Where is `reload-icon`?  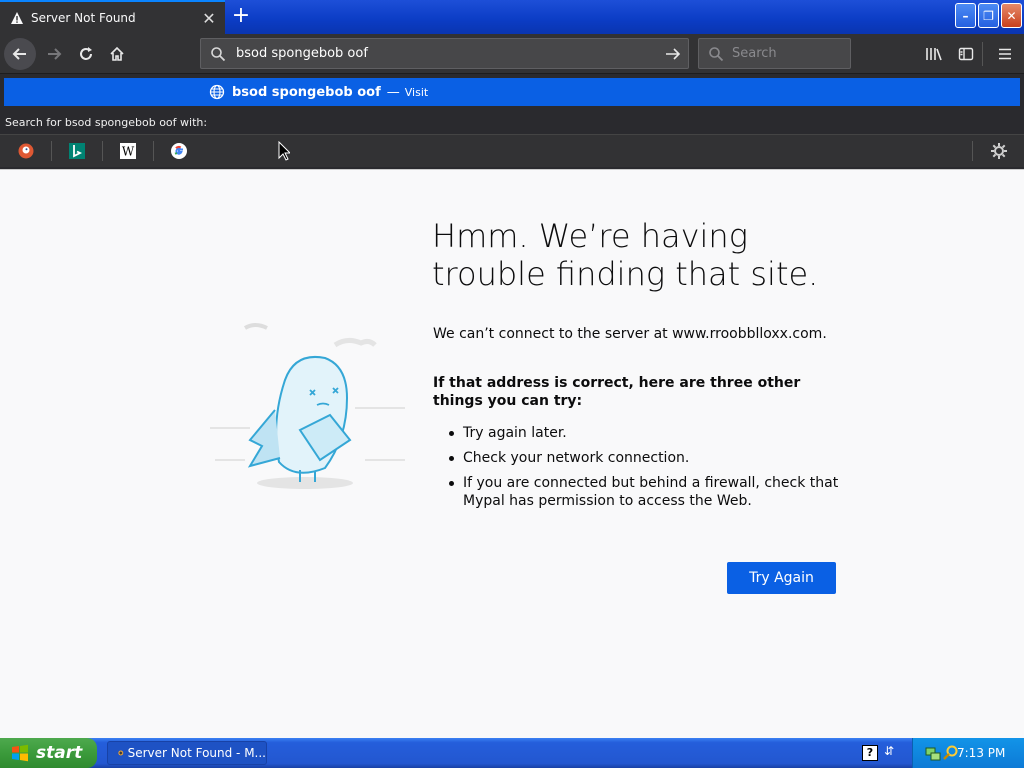
reload-icon is located at coordinates (86, 53).